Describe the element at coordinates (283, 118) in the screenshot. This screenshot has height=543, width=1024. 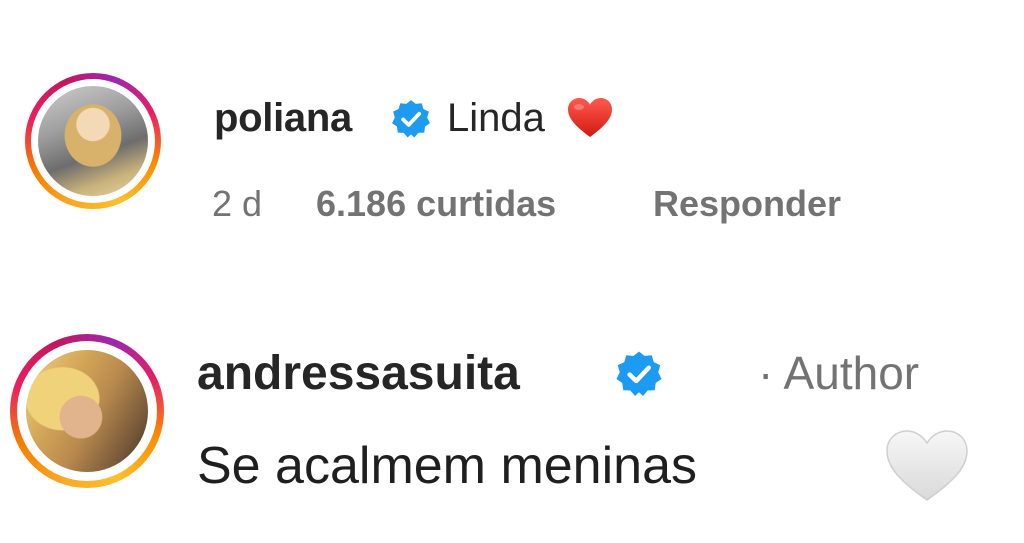
I see `comment-username: poliana` at that location.